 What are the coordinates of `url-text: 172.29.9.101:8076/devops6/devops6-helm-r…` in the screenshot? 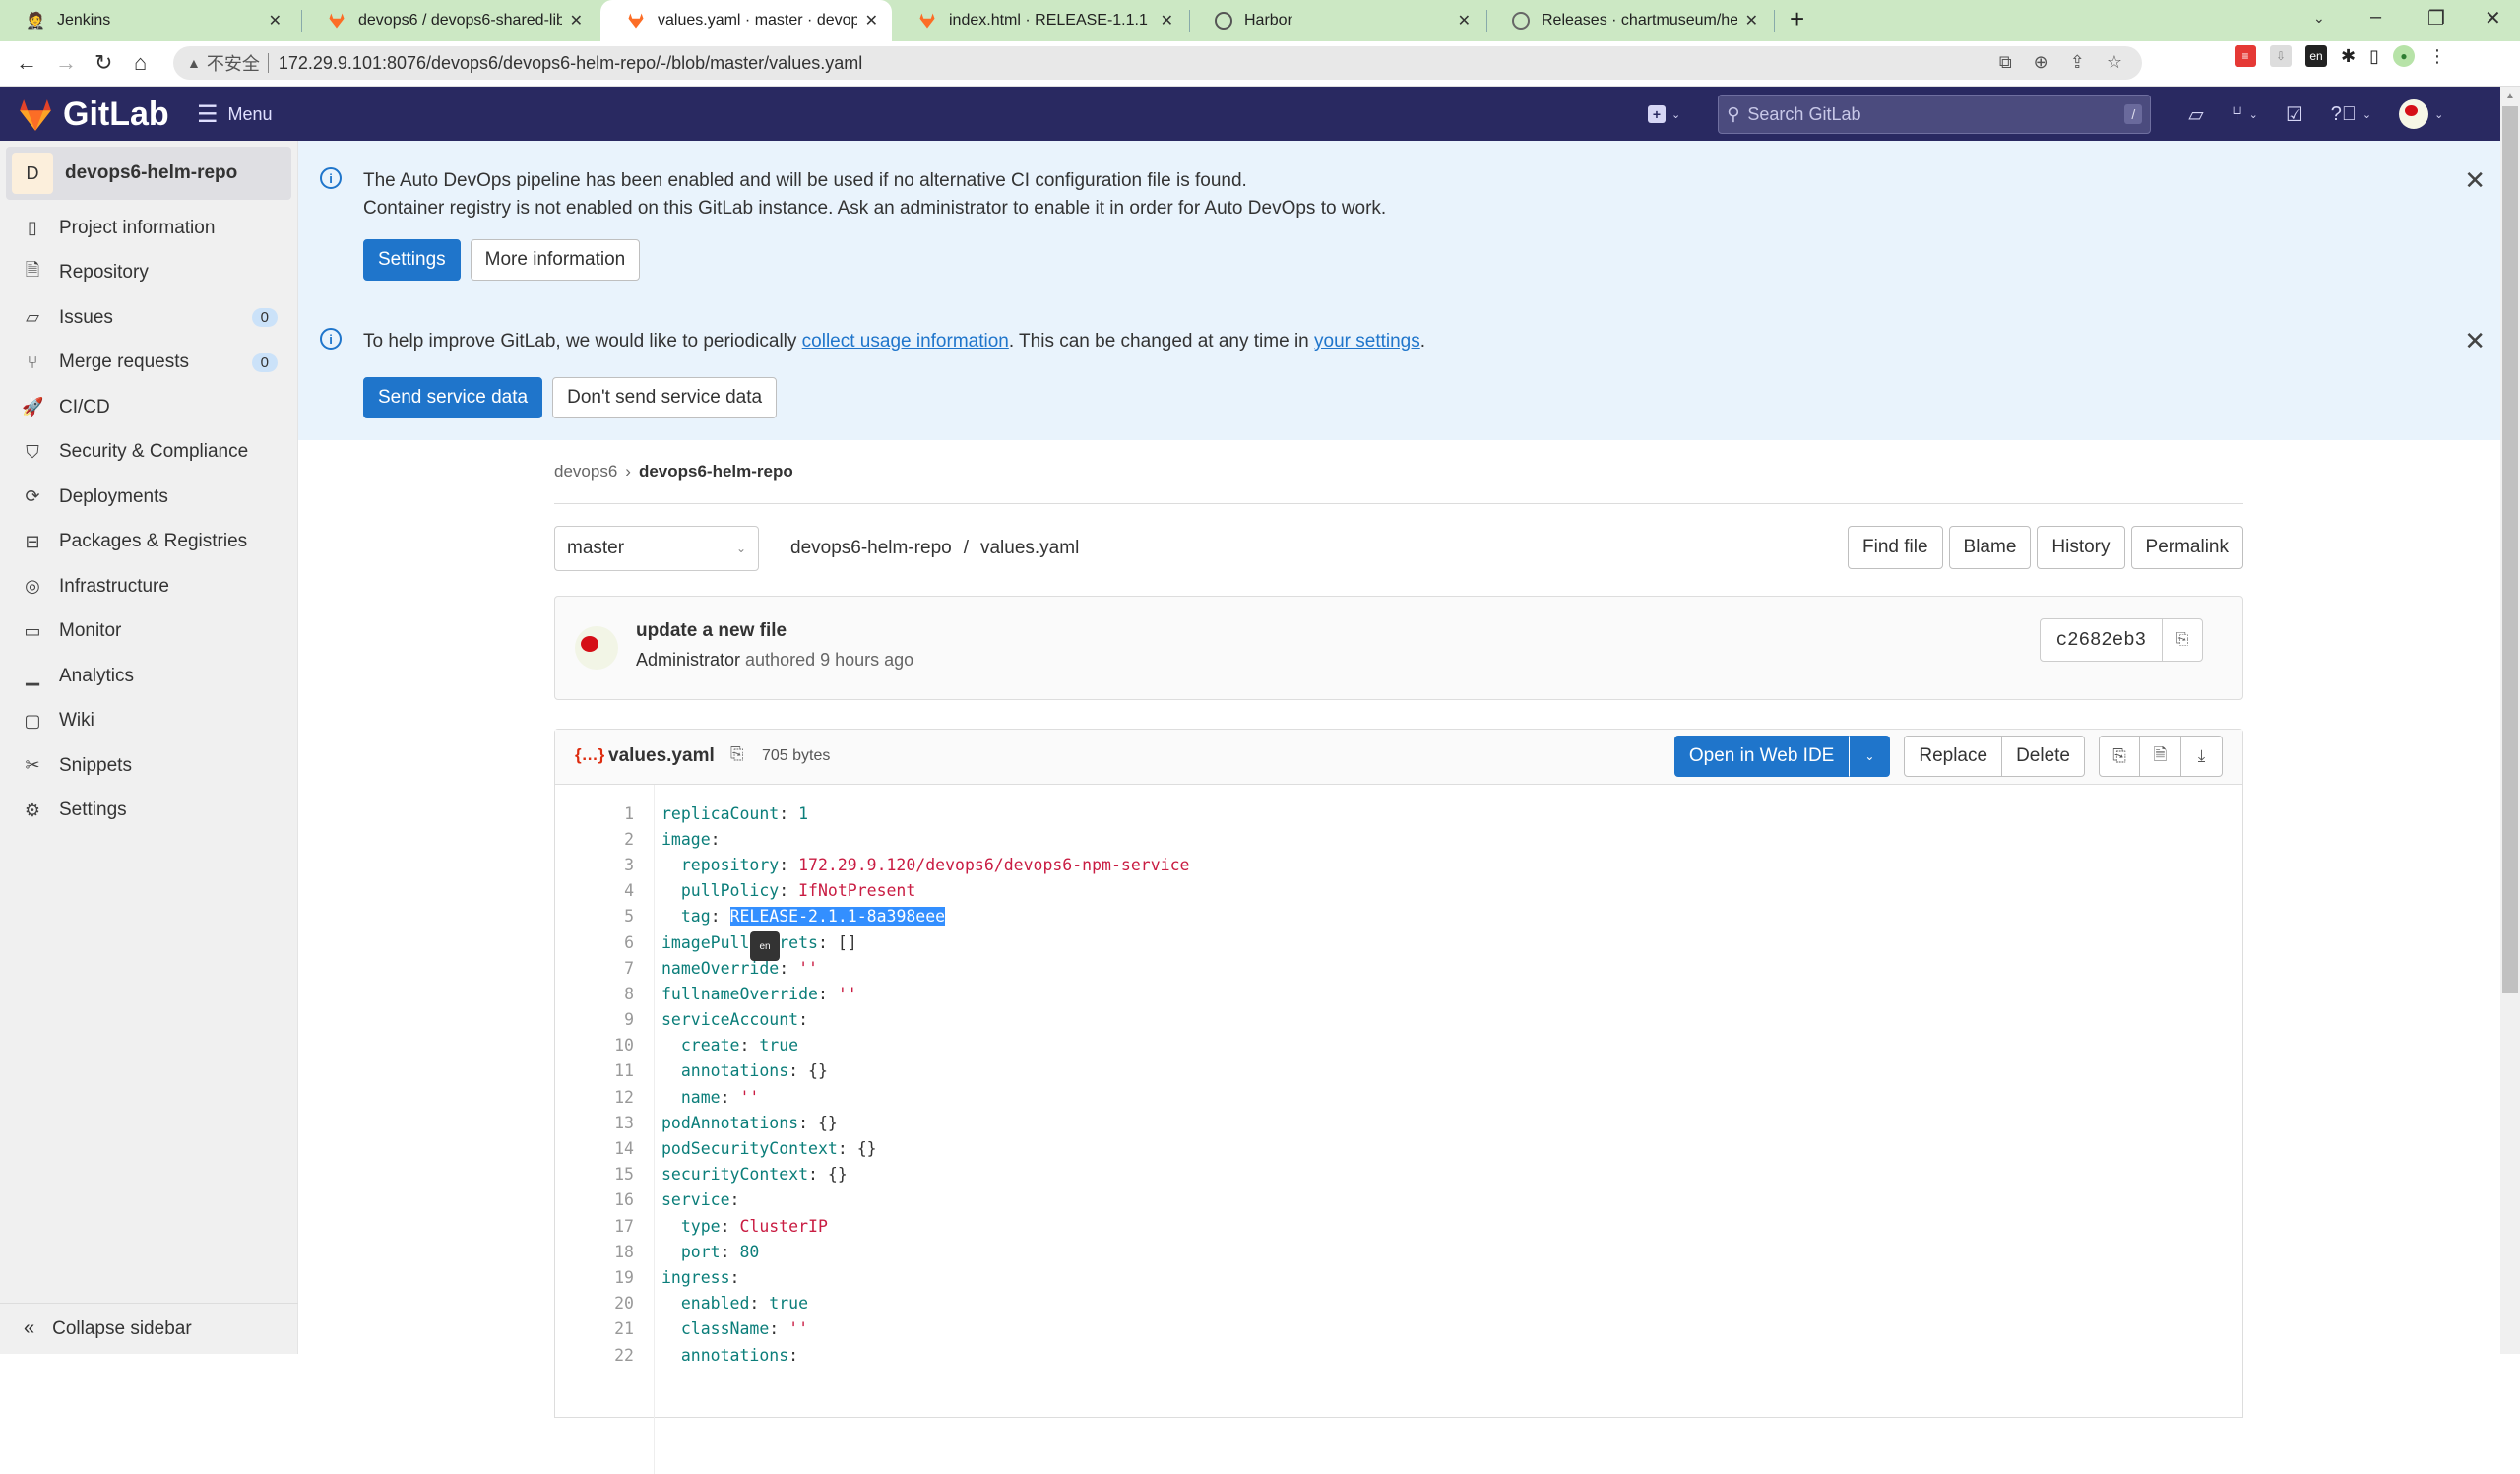 It's located at (570, 63).